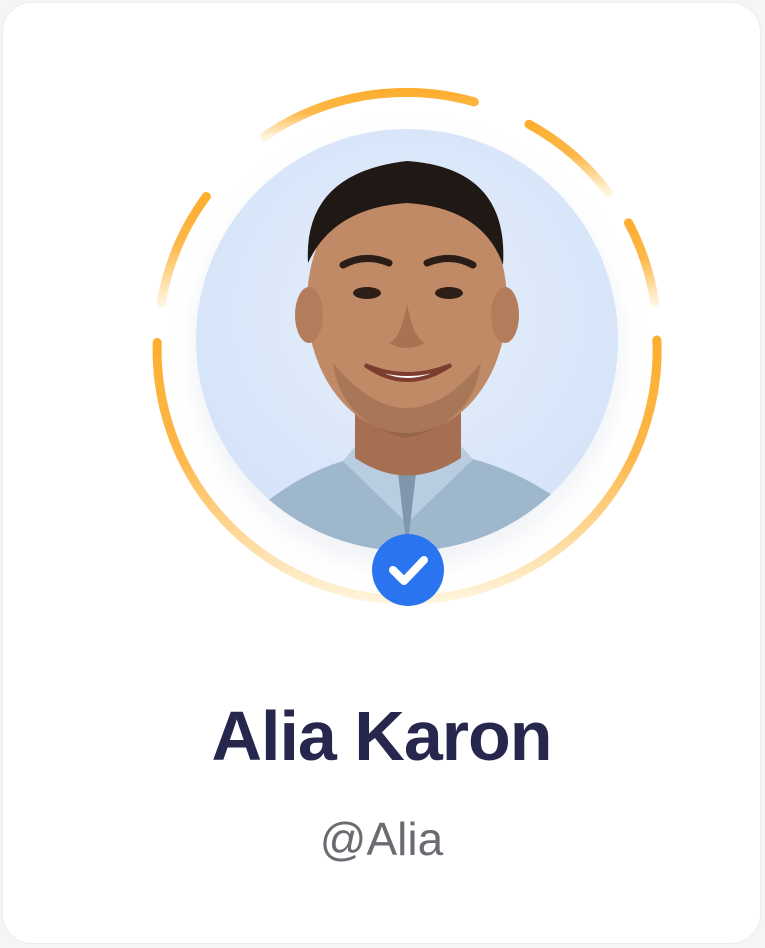 Image resolution: width=765 pixels, height=948 pixels. What do you see at coordinates (381, 736) in the screenshot?
I see `profile-name: Alia Karon` at bounding box center [381, 736].